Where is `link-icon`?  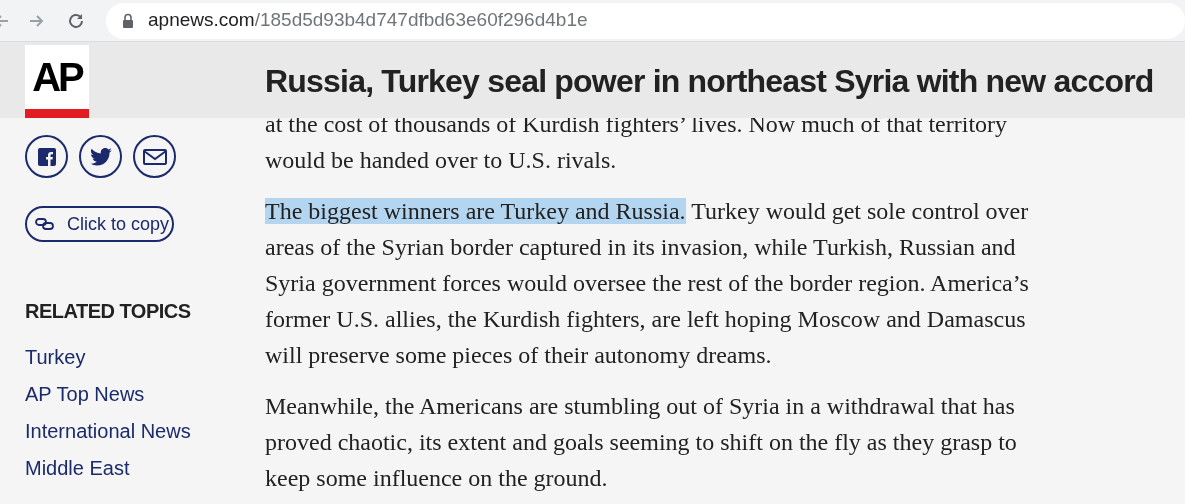 link-icon is located at coordinates (44, 224).